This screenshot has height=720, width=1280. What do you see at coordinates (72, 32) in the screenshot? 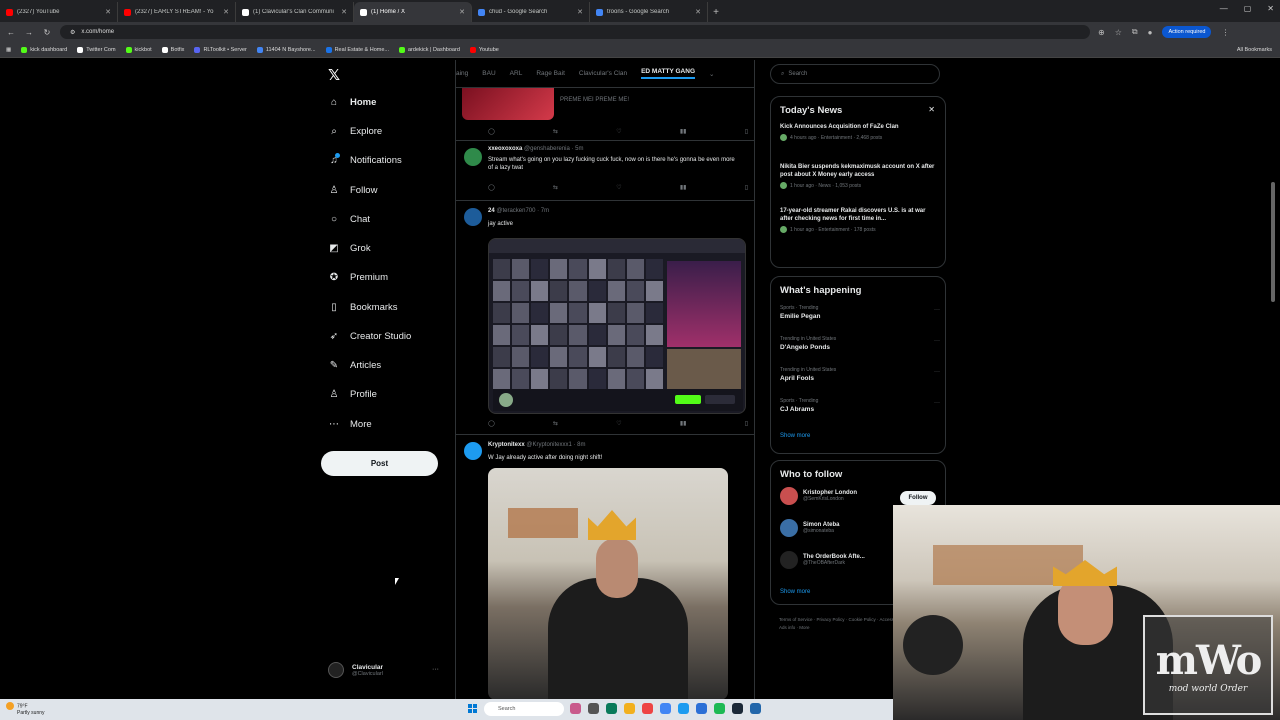
I see `site-info-icon: ⚙` at bounding box center [72, 32].